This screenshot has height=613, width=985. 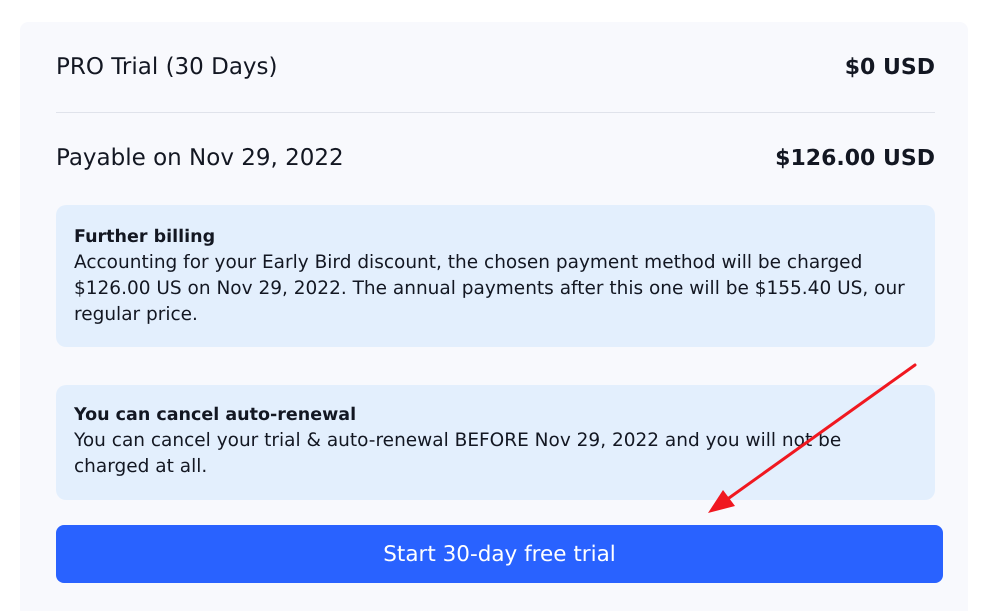 I want to click on notice-title: You can cancel auto-renewal, so click(x=216, y=415).